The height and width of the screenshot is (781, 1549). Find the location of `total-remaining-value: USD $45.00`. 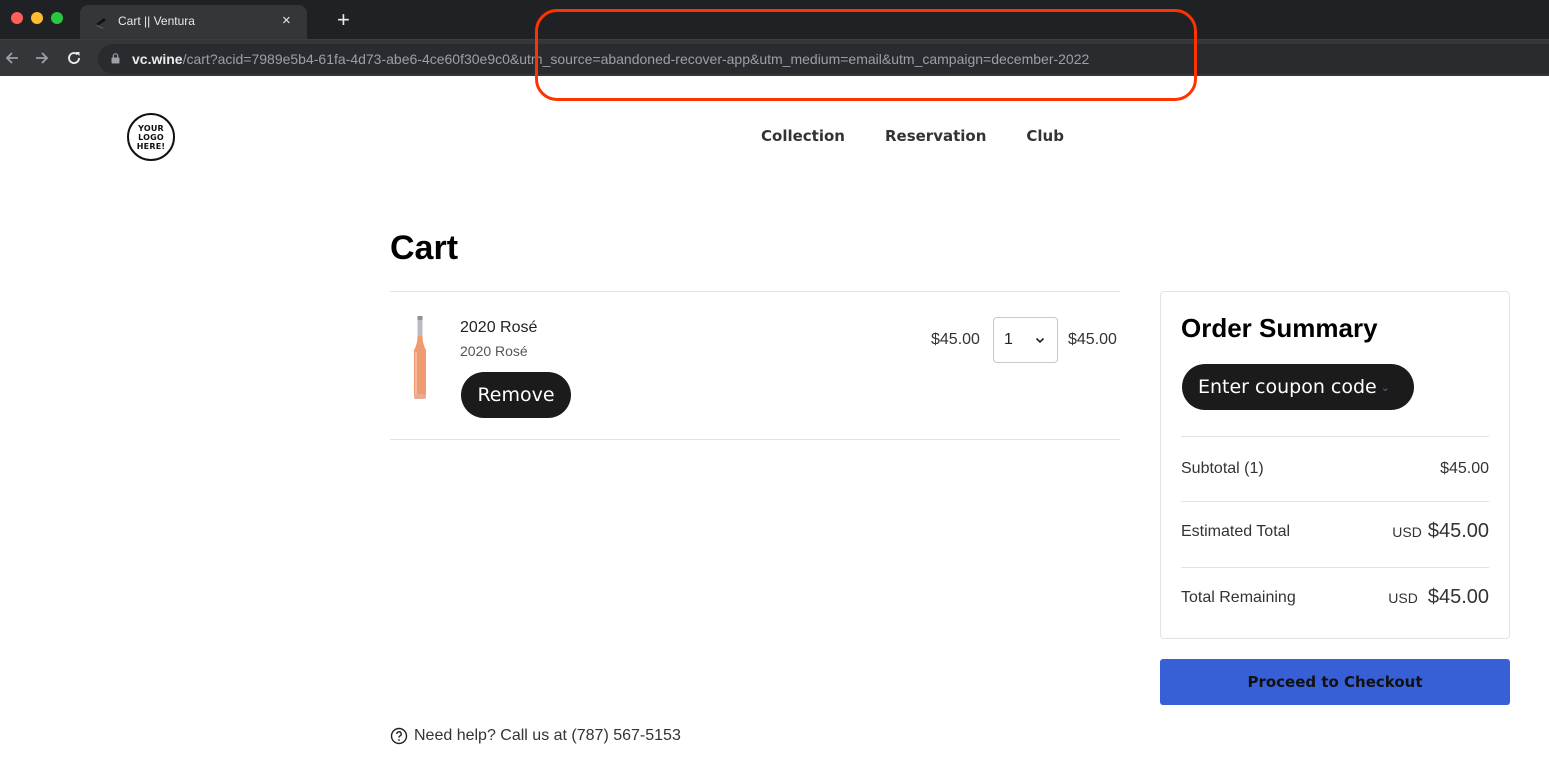

total-remaining-value: USD $45.00 is located at coordinates (1438, 597).